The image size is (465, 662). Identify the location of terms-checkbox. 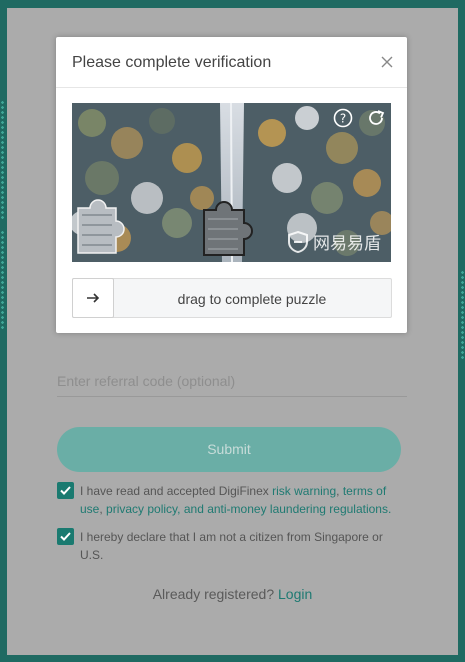
(65, 490).